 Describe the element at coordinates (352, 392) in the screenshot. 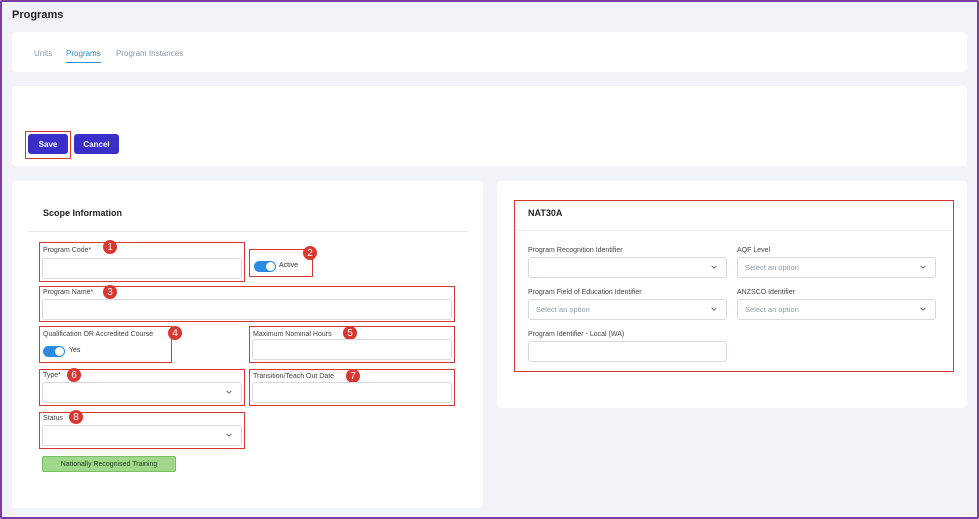

I see `transition-date-input` at that location.